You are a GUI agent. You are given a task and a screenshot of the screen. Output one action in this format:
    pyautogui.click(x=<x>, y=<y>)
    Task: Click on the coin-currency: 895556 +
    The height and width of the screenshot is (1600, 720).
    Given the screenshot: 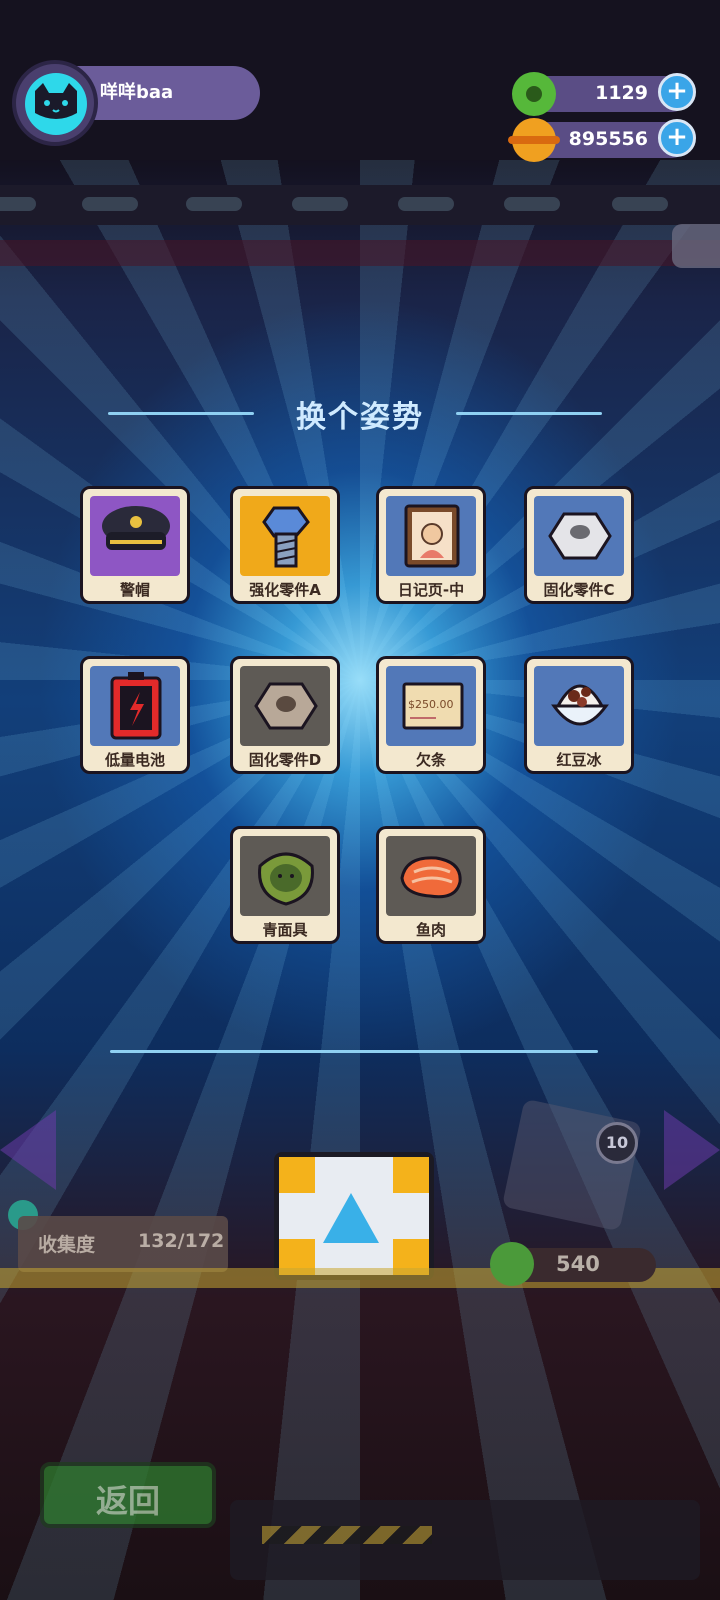 What is the action you would take?
    pyautogui.click(x=602, y=140)
    